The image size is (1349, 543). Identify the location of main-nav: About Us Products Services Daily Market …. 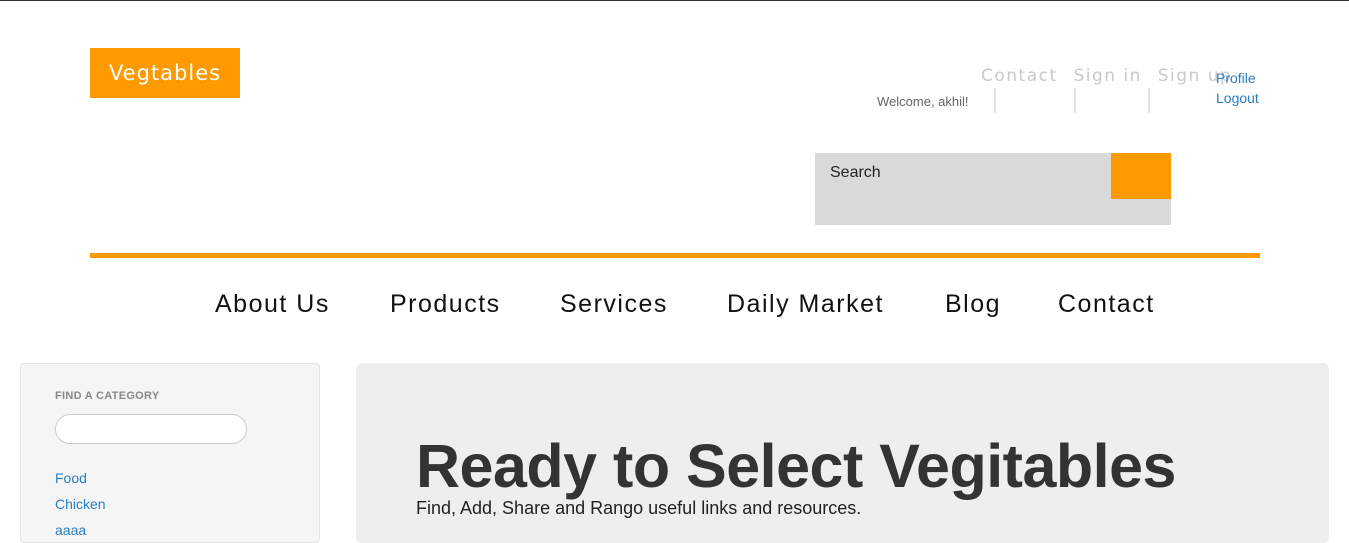
(674, 307).